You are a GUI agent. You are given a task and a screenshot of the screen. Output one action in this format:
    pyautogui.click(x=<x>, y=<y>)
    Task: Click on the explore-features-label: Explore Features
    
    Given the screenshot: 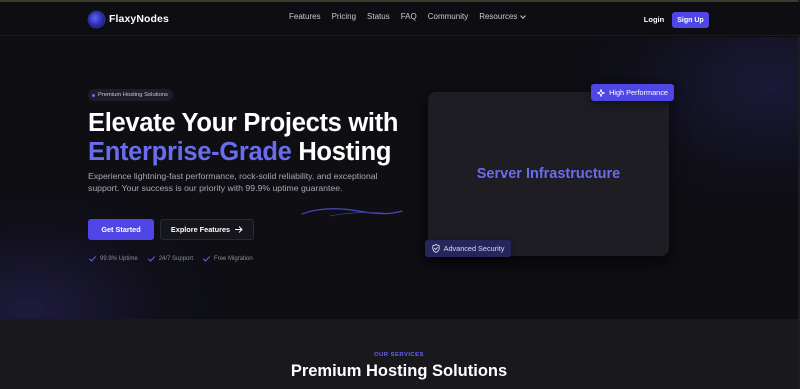 What is the action you would take?
    pyautogui.click(x=200, y=229)
    